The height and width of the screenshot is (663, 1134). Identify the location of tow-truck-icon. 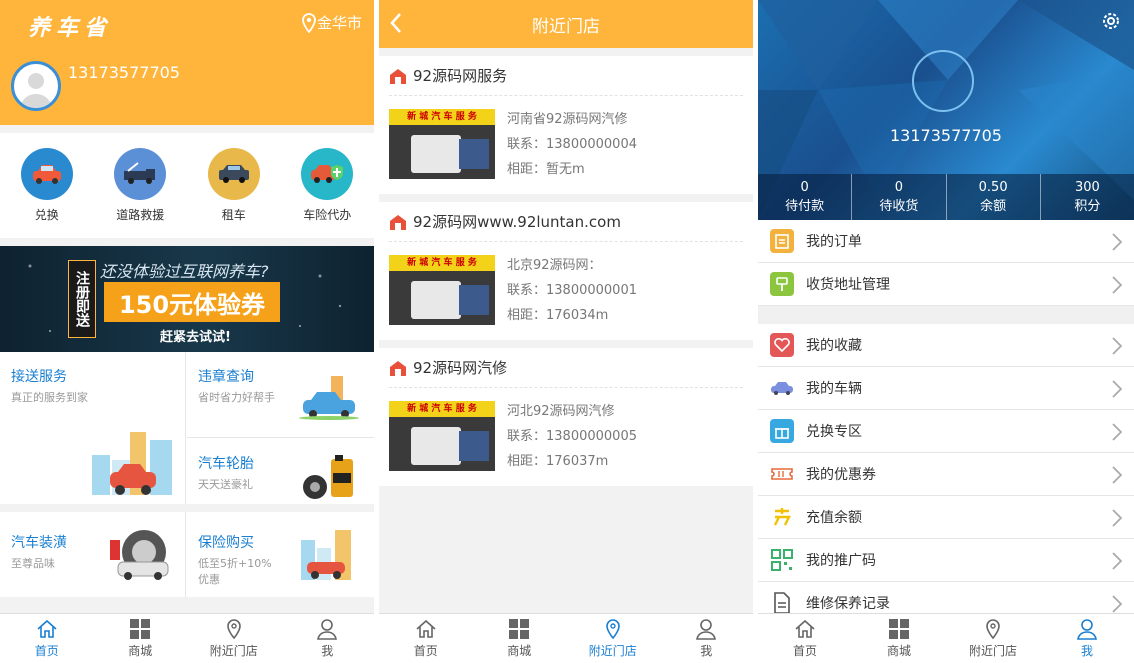
(140, 174).